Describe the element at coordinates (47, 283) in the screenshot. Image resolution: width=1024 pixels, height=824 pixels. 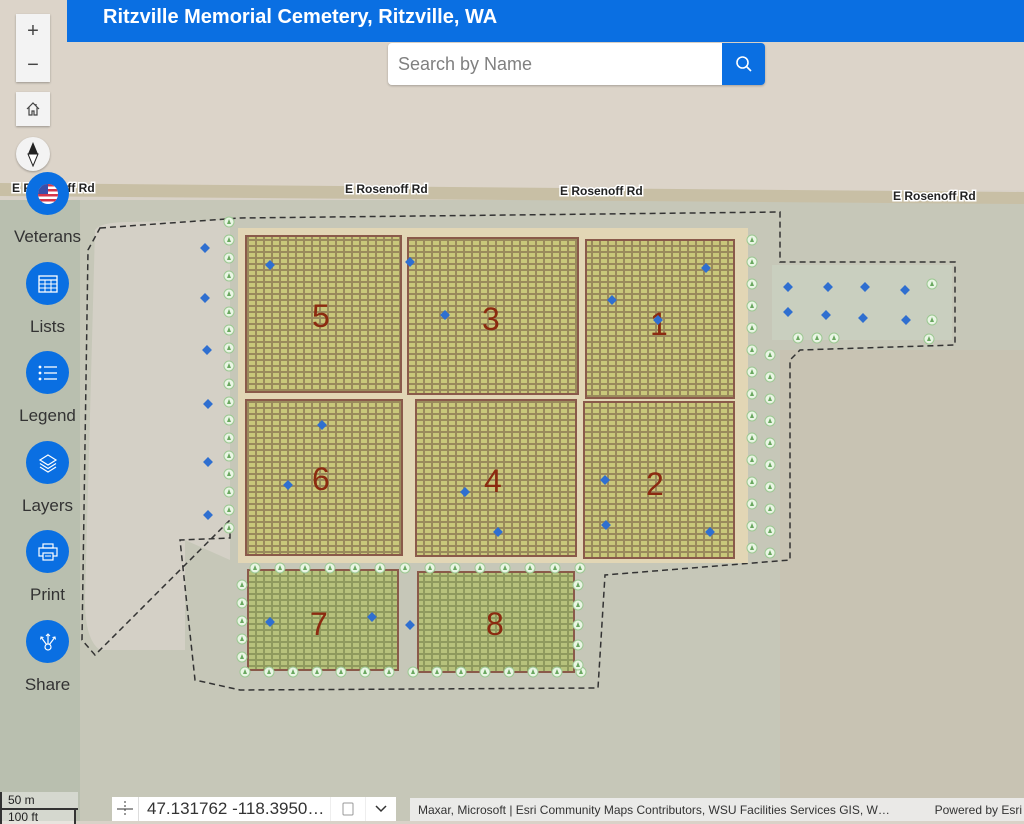
I see `table-icon` at that location.